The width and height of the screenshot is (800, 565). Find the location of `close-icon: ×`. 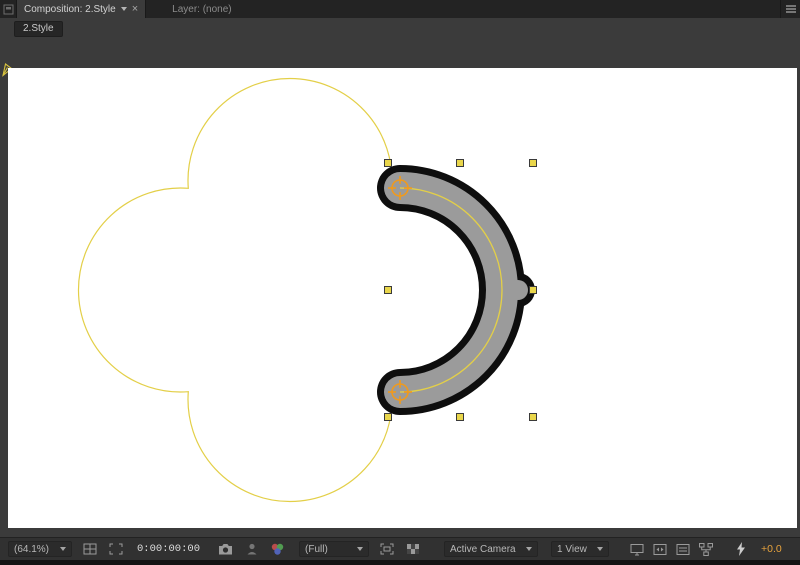

close-icon: × is located at coordinates (135, 9).